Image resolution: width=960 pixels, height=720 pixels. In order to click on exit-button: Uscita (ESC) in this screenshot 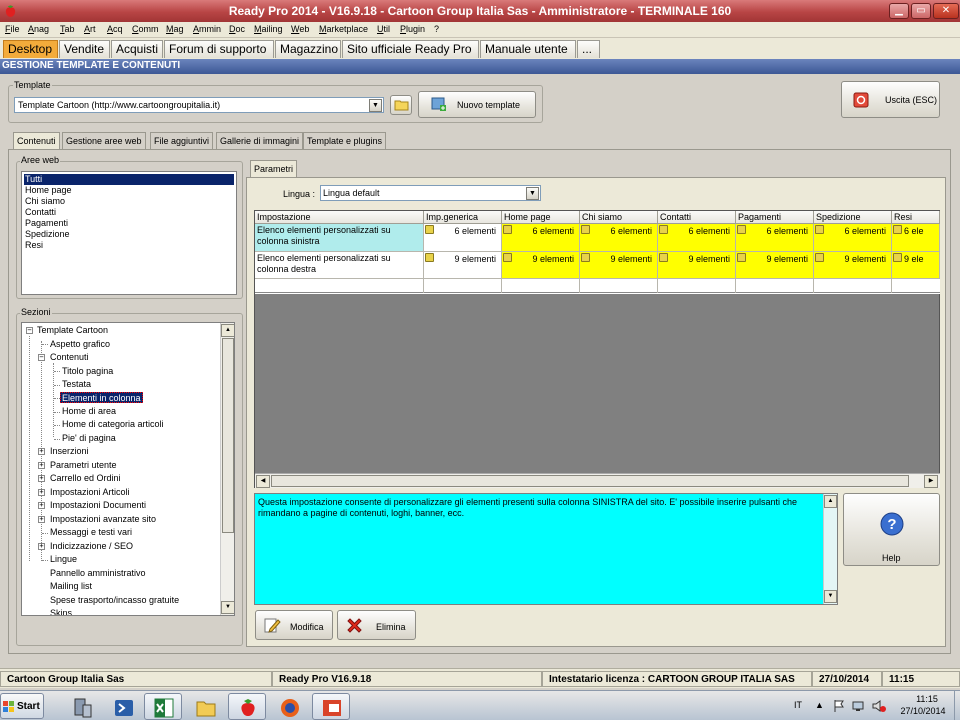, I will do `click(890, 99)`.